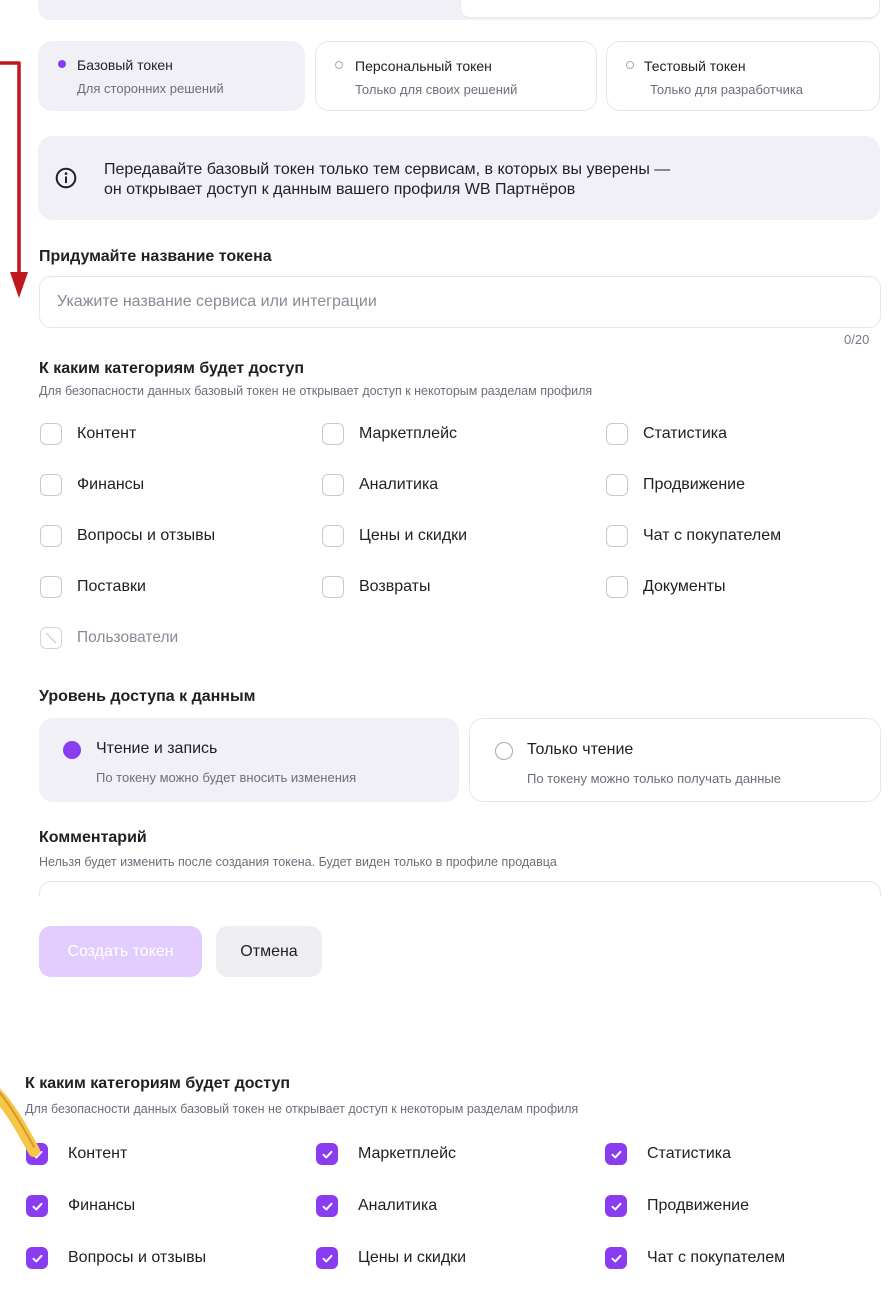 The width and height of the screenshot is (890, 1296). Describe the element at coordinates (111, 484) in the screenshot. I see `checkbox-label: Финансы` at that location.